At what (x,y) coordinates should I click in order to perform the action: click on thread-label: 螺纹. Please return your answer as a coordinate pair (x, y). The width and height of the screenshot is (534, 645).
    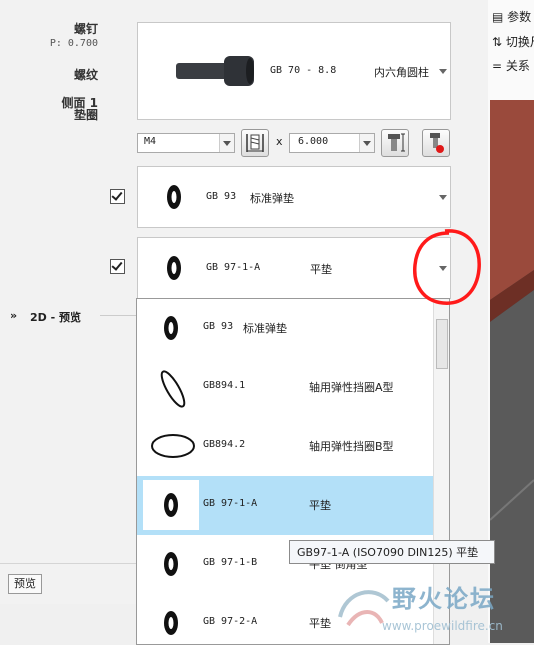
    Looking at the image, I should click on (85, 75).